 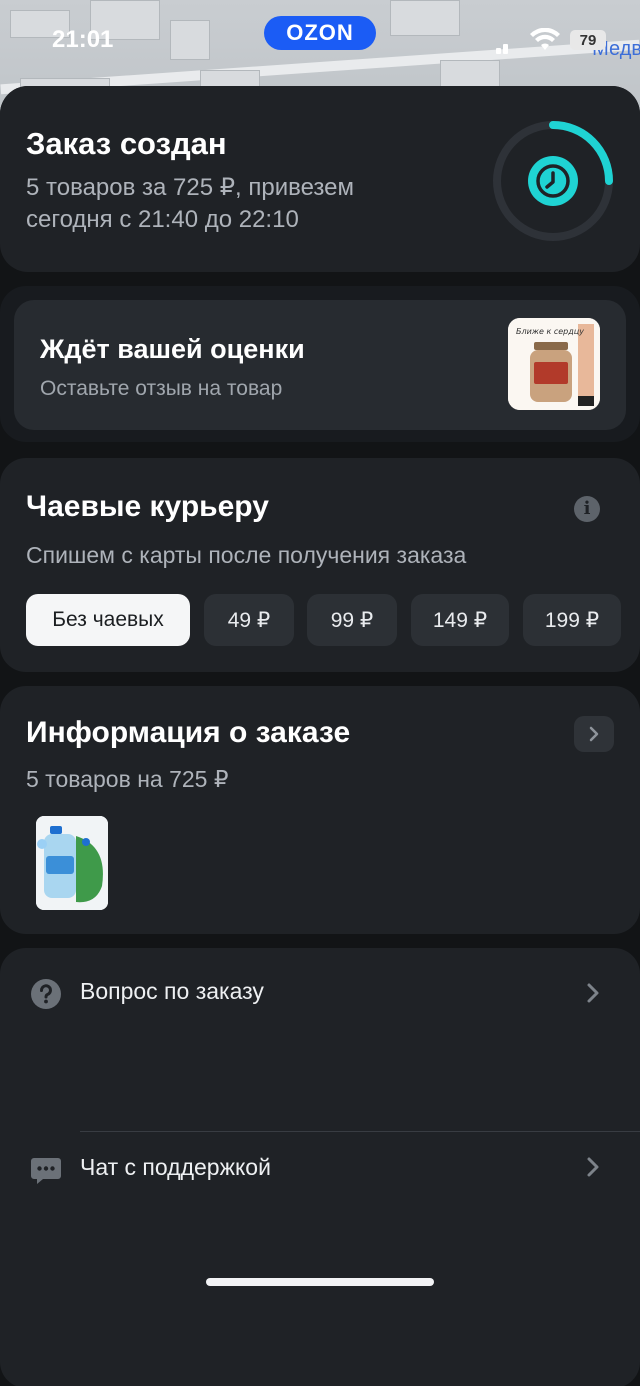 I want to click on tip-options: Без чаевых 49 ₽ 99 ₽ 149 ₽ 199 ₽, so click(x=333, y=620).